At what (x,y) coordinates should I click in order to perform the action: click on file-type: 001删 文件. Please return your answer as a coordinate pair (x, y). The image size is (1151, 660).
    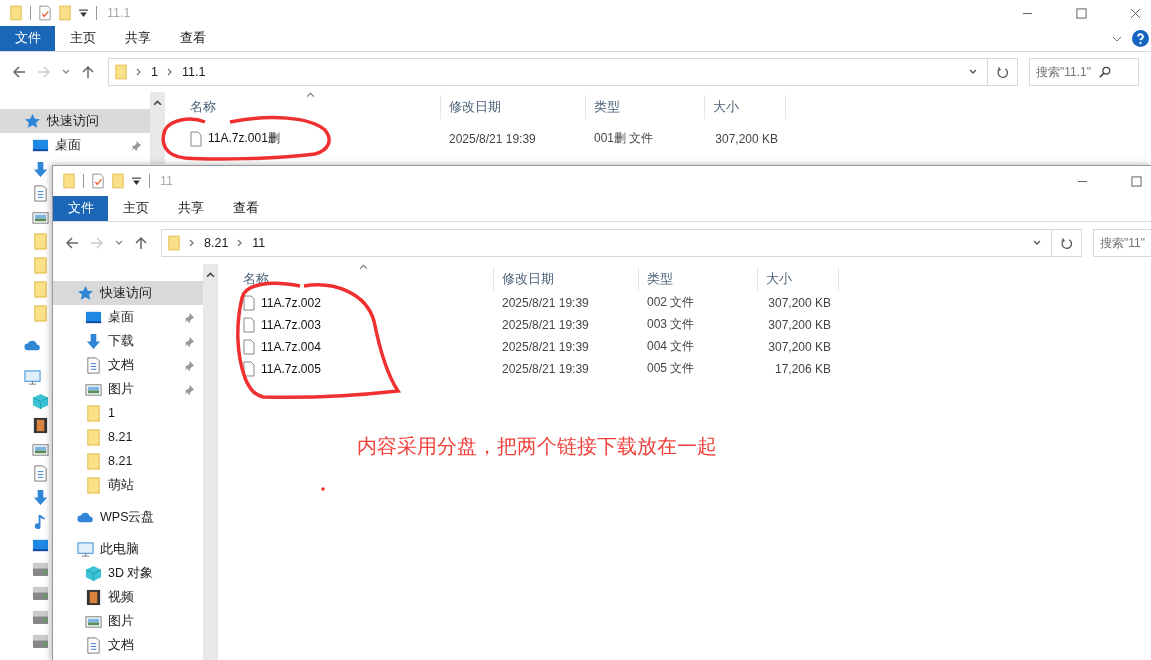
    Looking at the image, I should click on (624, 138).